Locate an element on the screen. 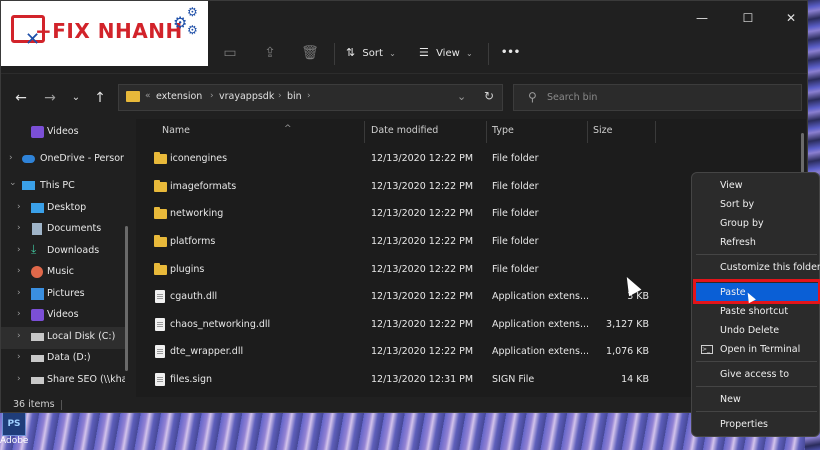 Image resolution: width=820 pixels, height=450 pixels. overflow-chevron-icon: « is located at coordinates (148, 96).